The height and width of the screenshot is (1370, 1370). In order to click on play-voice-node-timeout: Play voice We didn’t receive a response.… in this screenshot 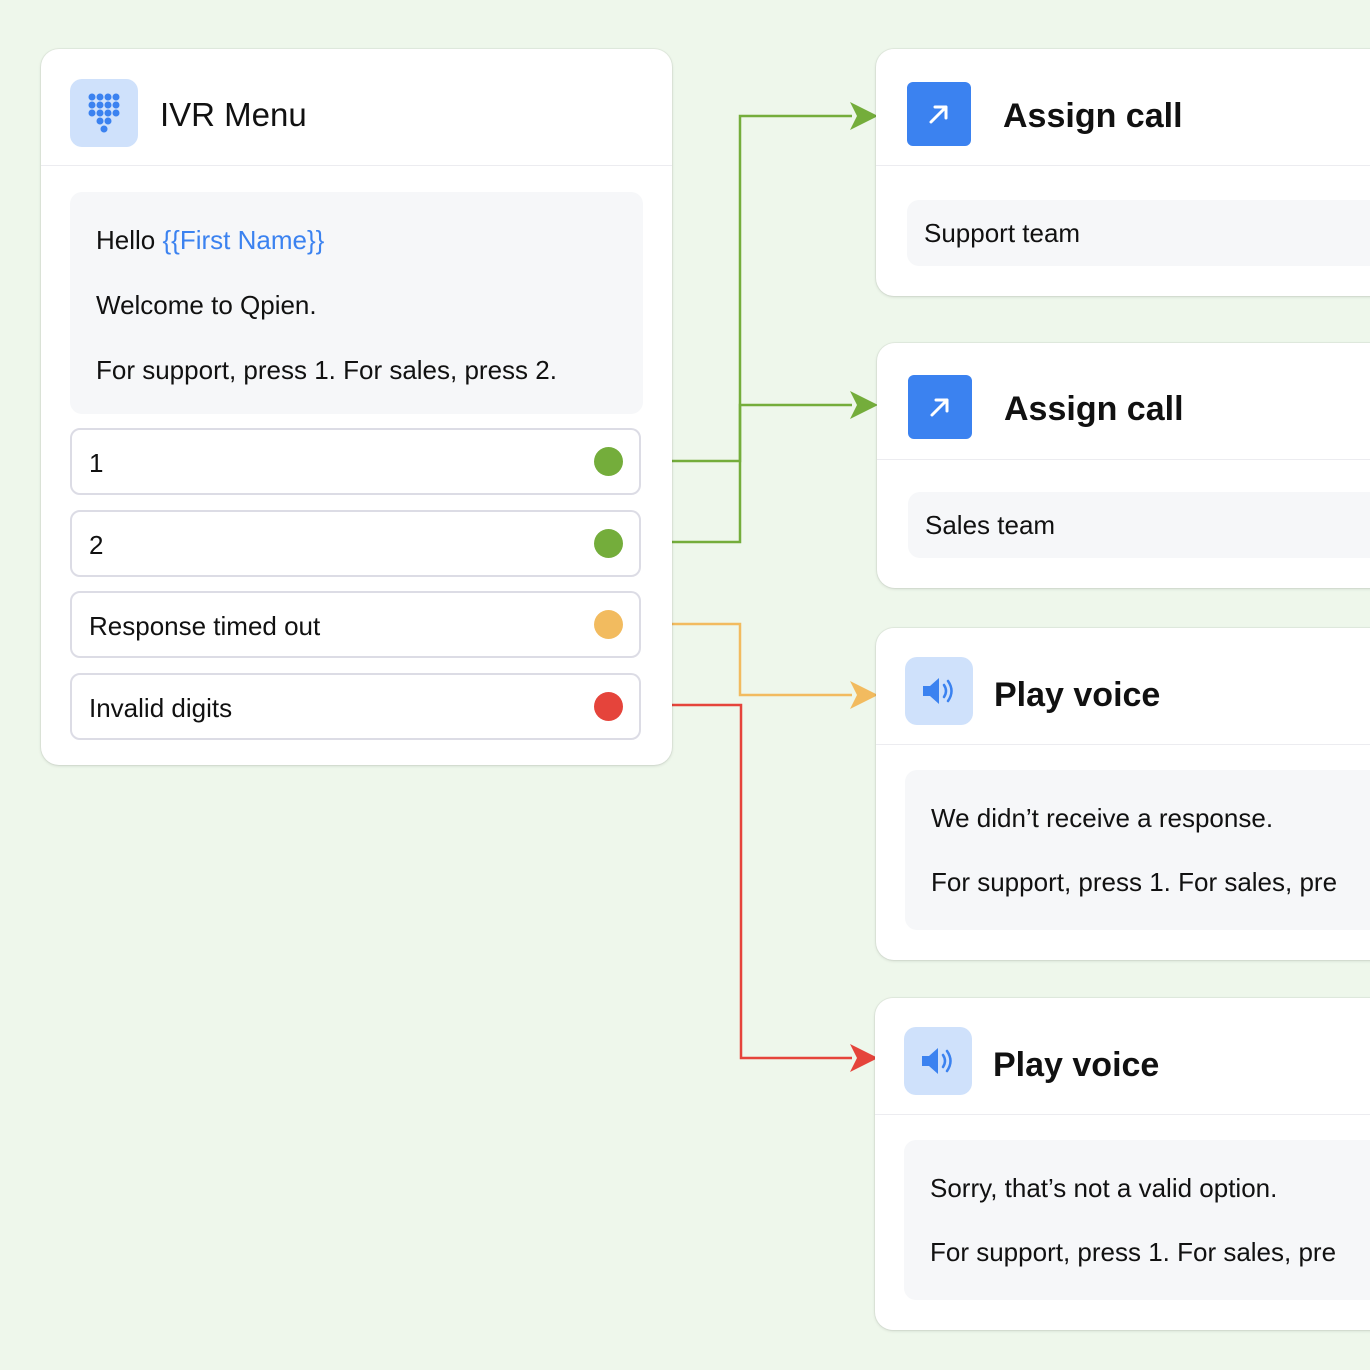, I will do `click(1123, 794)`.